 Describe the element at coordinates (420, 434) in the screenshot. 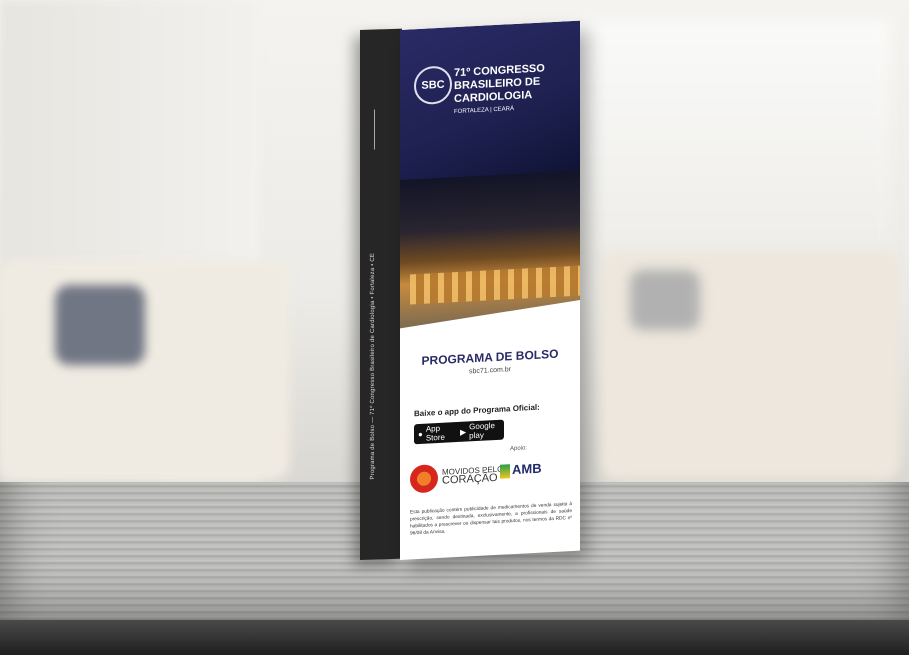

I see `apple-icon: ●` at that location.